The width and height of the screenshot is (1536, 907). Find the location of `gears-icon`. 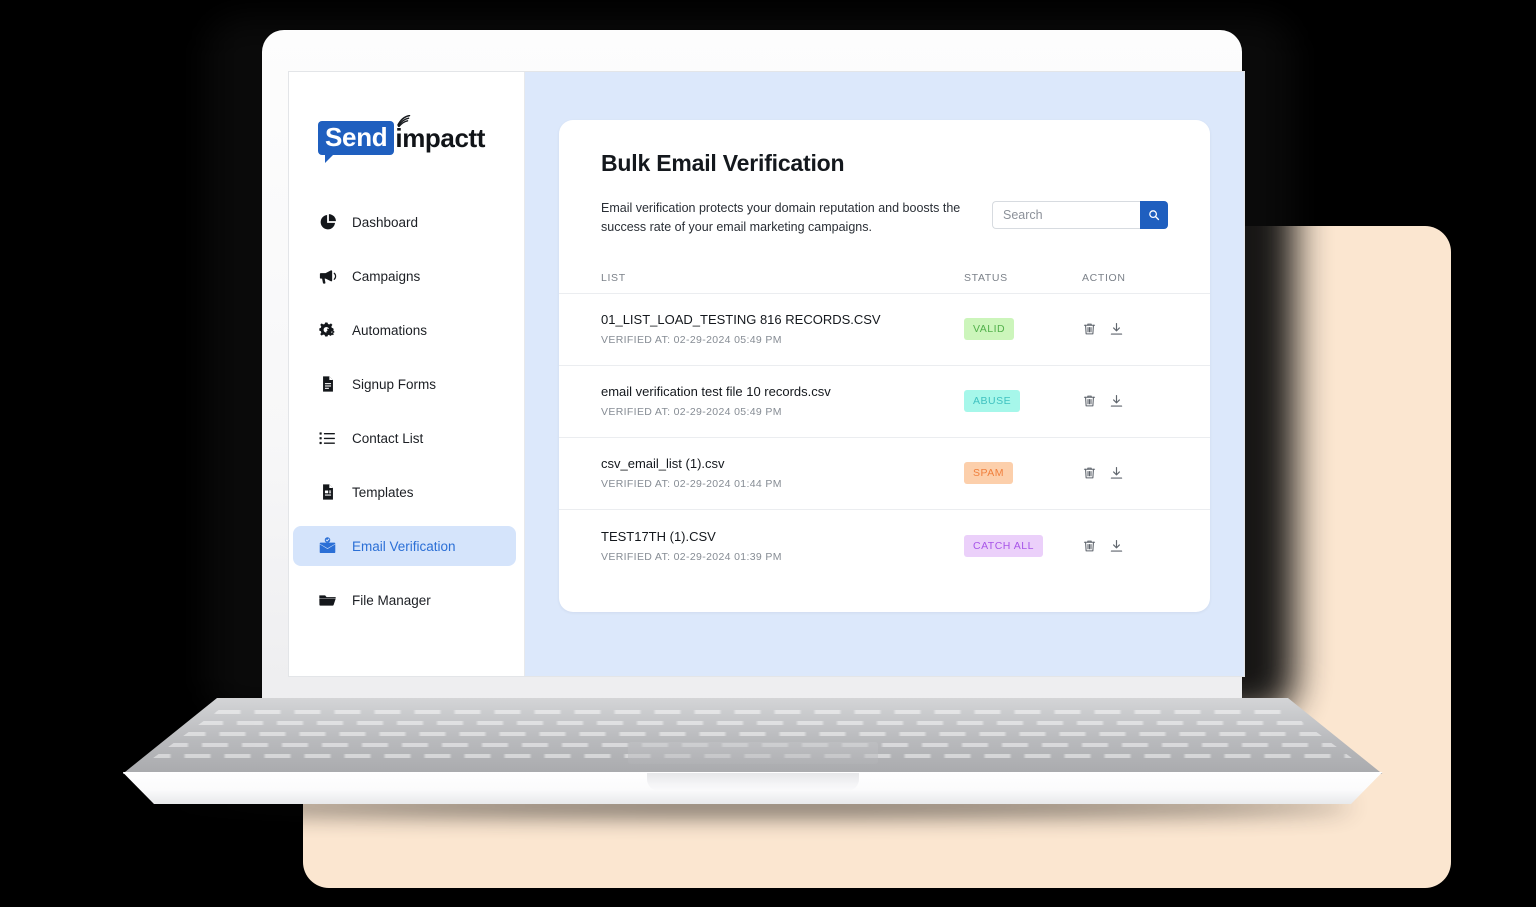

gears-icon is located at coordinates (327, 330).